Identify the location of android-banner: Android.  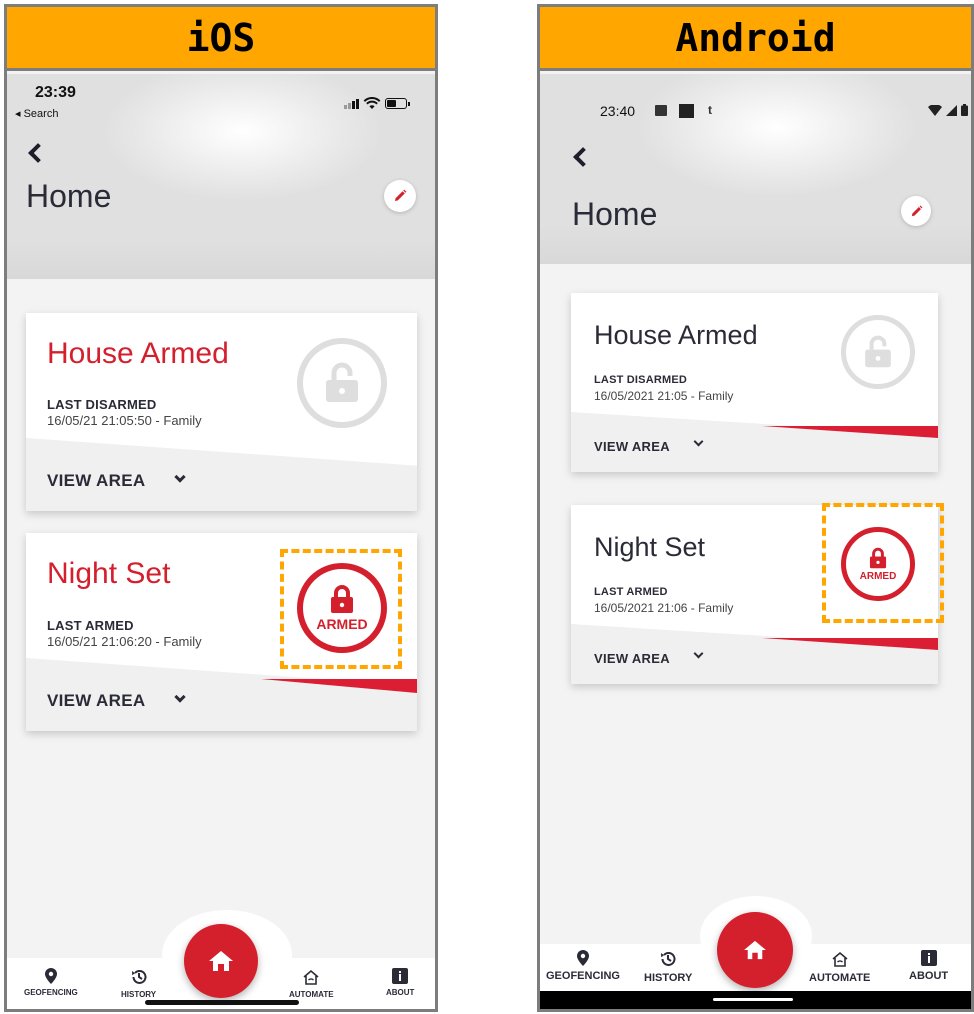
(755, 39).